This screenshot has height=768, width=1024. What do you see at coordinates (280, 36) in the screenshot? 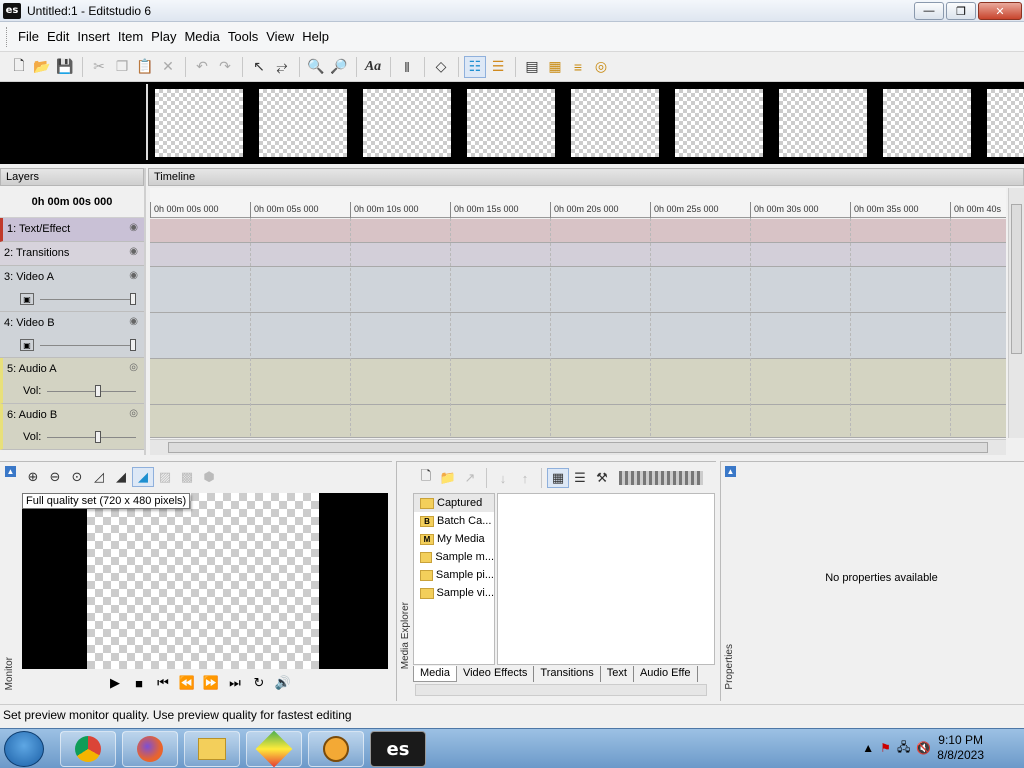
I see `menu-view: View` at bounding box center [280, 36].